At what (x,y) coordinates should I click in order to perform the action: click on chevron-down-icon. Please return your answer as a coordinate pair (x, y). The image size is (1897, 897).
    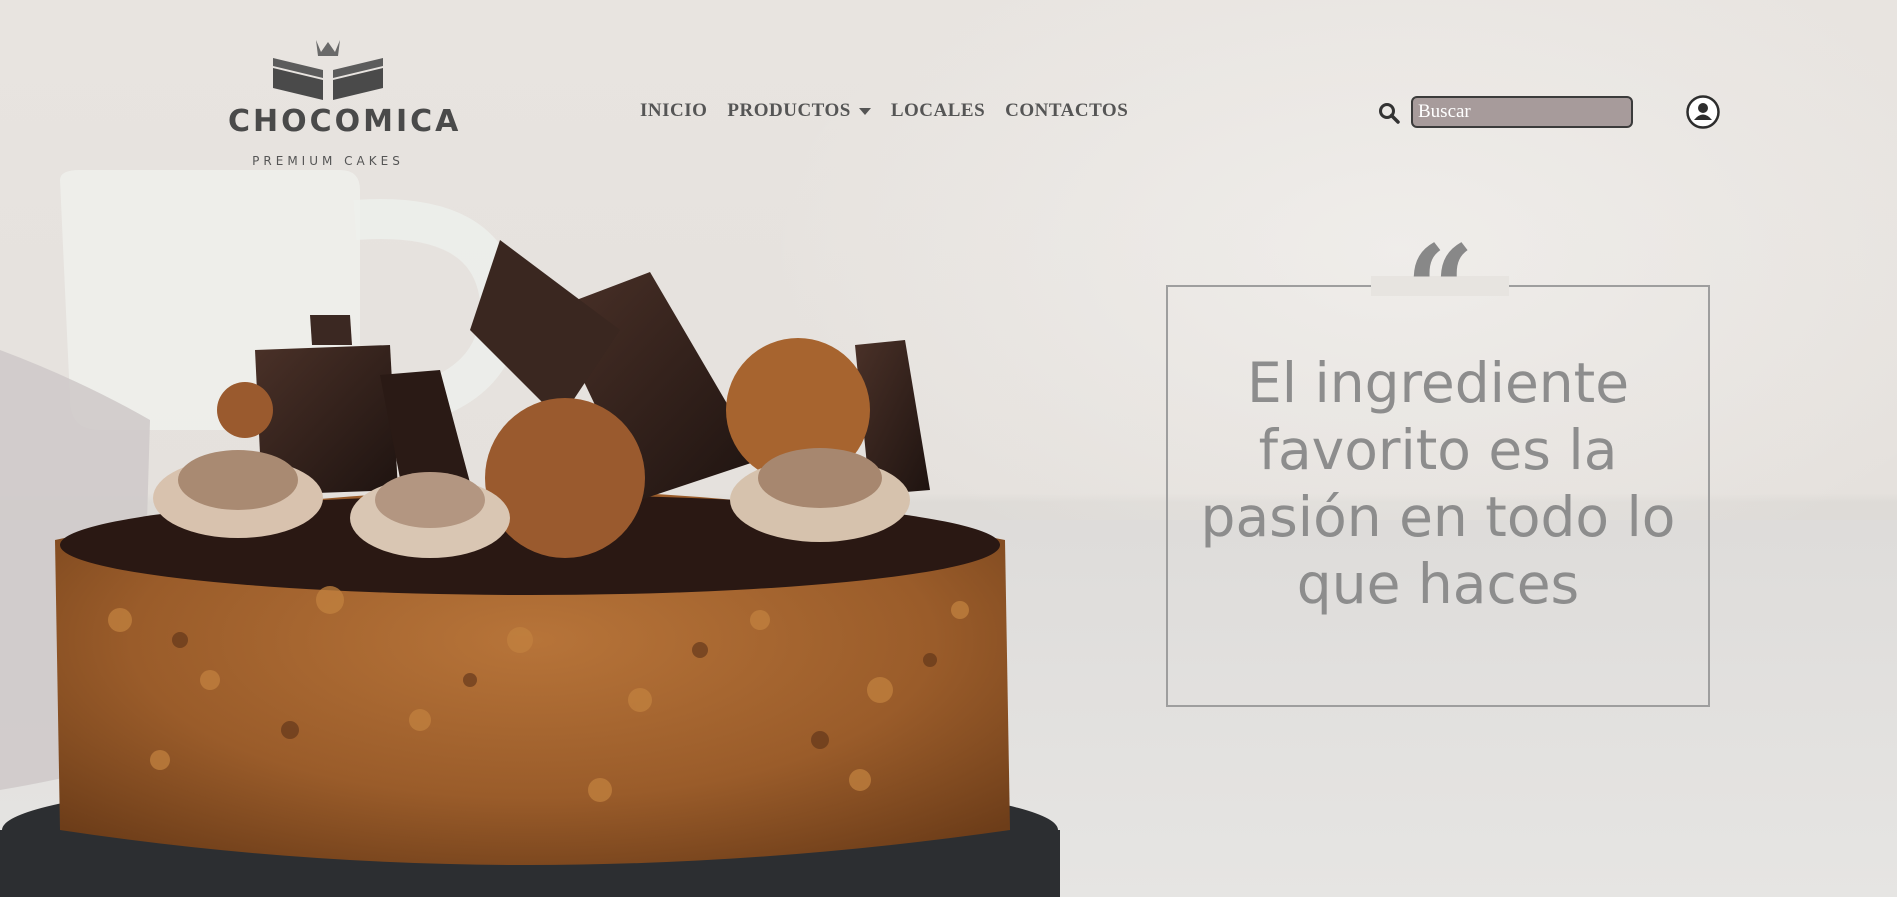
    Looking at the image, I should click on (864, 111).